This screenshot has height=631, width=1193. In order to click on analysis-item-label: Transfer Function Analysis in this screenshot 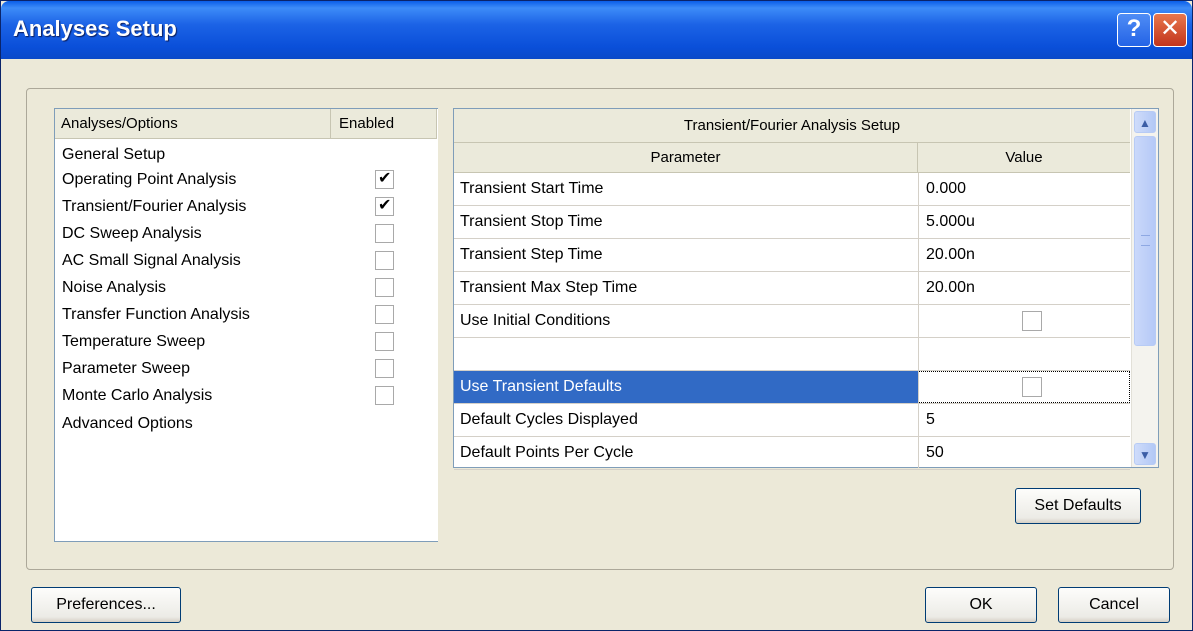, I will do `click(156, 315)`.